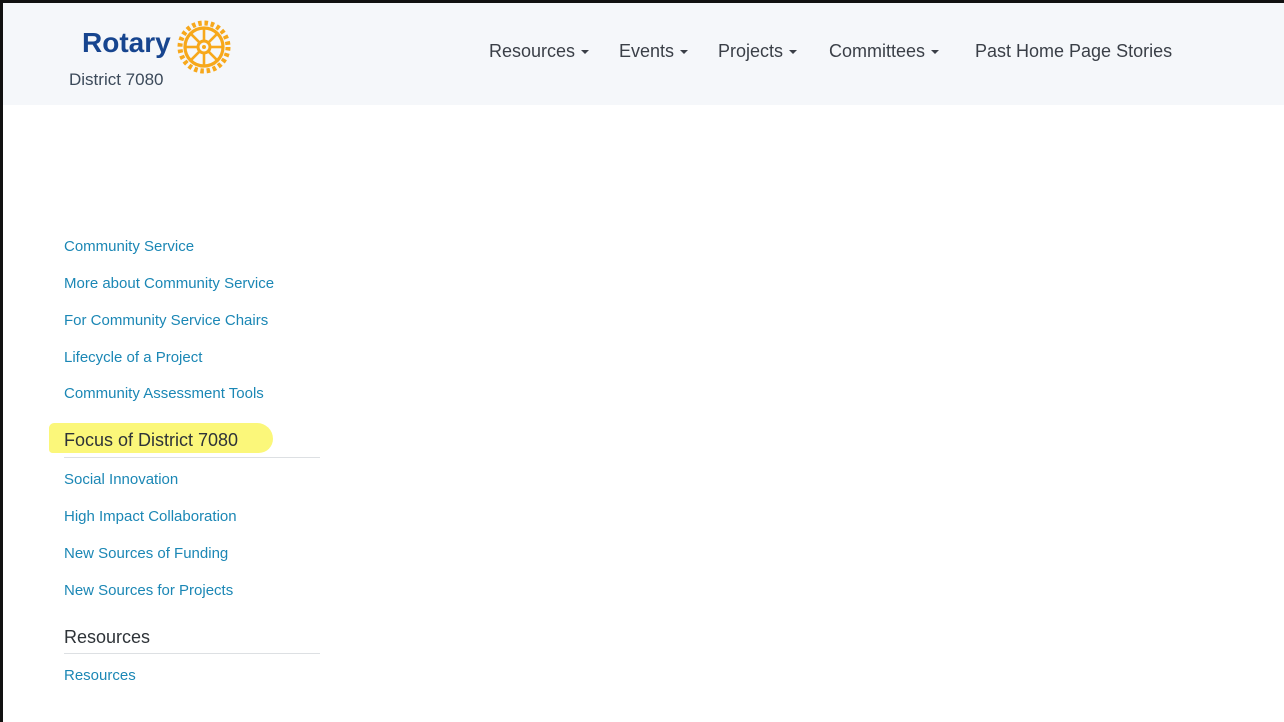 This screenshot has height=722, width=1284. What do you see at coordinates (150, 516) in the screenshot?
I see `sidebar-link-high-impact-collaboration: High Impact Collaboration` at bounding box center [150, 516].